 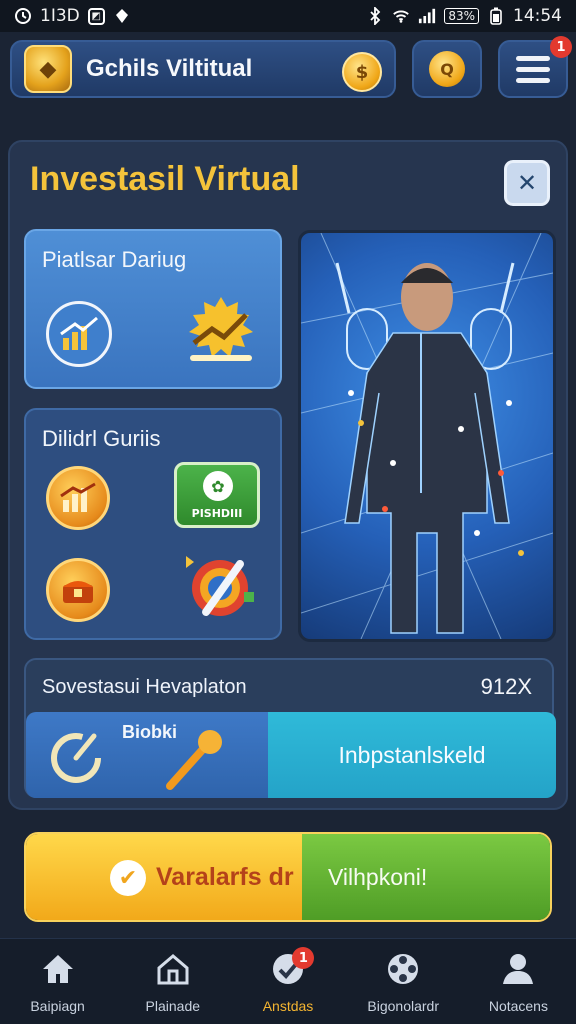 What do you see at coordinates (78, 498) in the screenshot?
I see `chart-coin-icon` at bounding box center [78, 498].